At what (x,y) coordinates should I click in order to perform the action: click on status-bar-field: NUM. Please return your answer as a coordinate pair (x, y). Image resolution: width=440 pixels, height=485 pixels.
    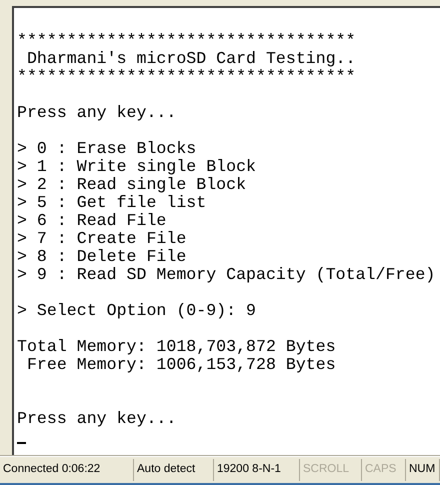
    Looking at the image, I should click on (423, 470).